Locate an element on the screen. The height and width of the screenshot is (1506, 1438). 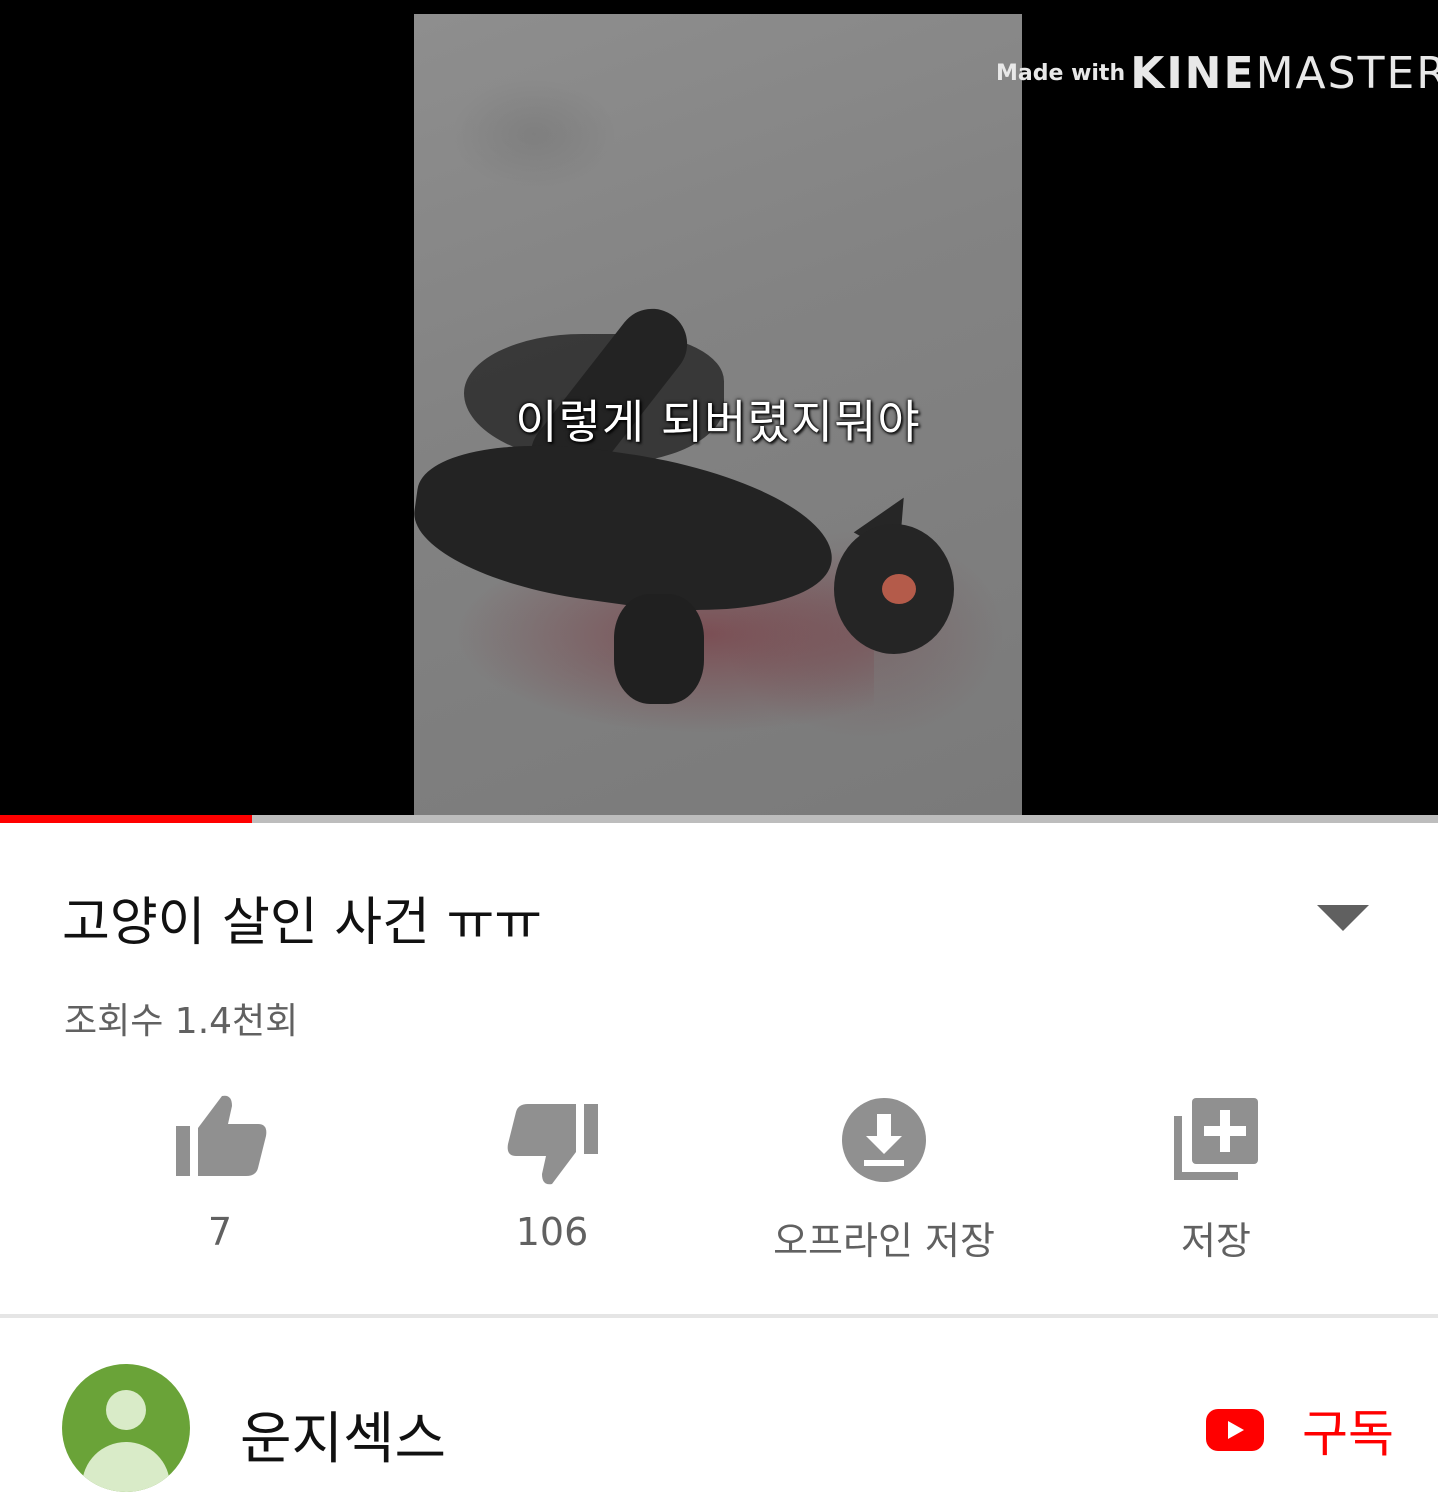
video-scene-cat-eye is located at coordinates (899, 589).